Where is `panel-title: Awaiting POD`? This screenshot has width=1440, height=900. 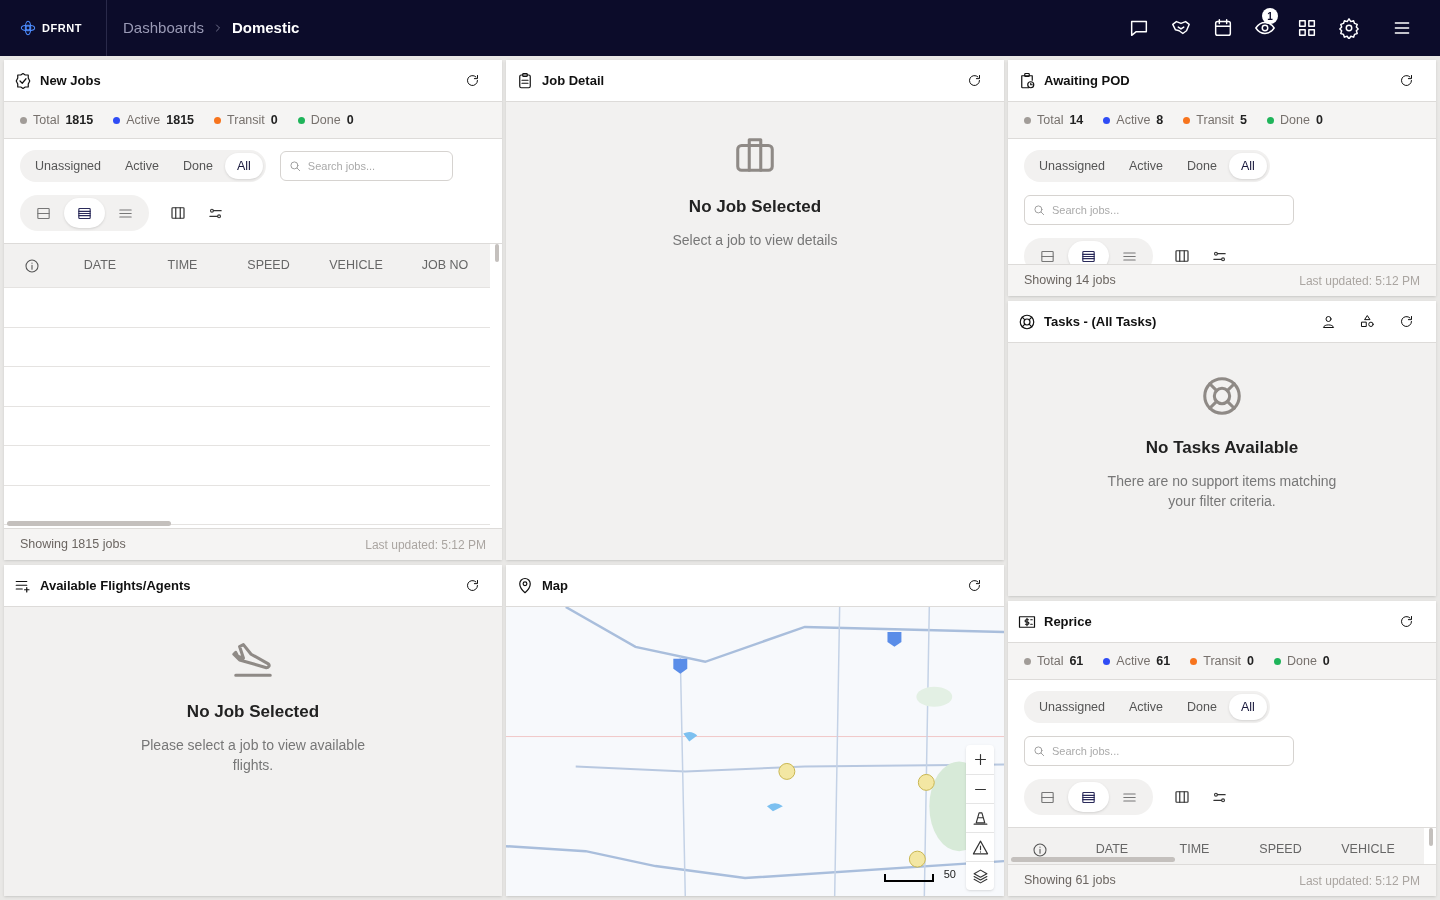
panel-title: Awaiting POD is located at coordinates (1087, 80).